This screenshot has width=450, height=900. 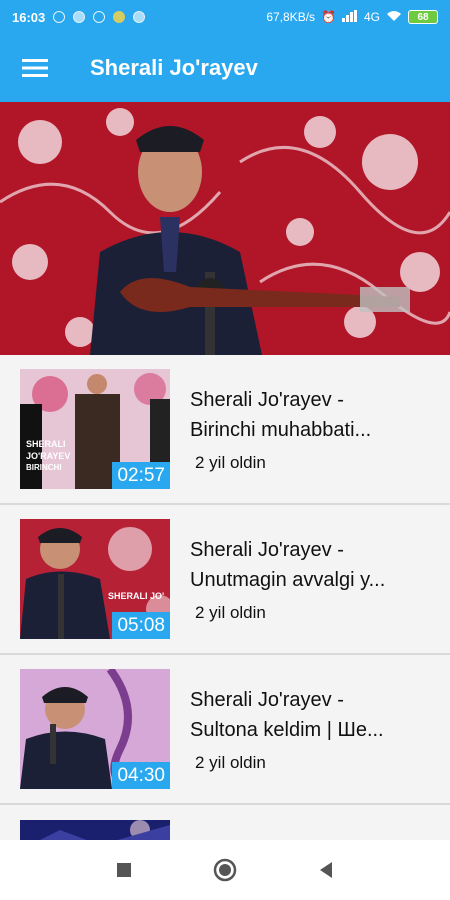 I want to click on video-thumbnail: SHERALI JO'RAYEV BIRINCHI 02:57, so click(x=95, y=429).